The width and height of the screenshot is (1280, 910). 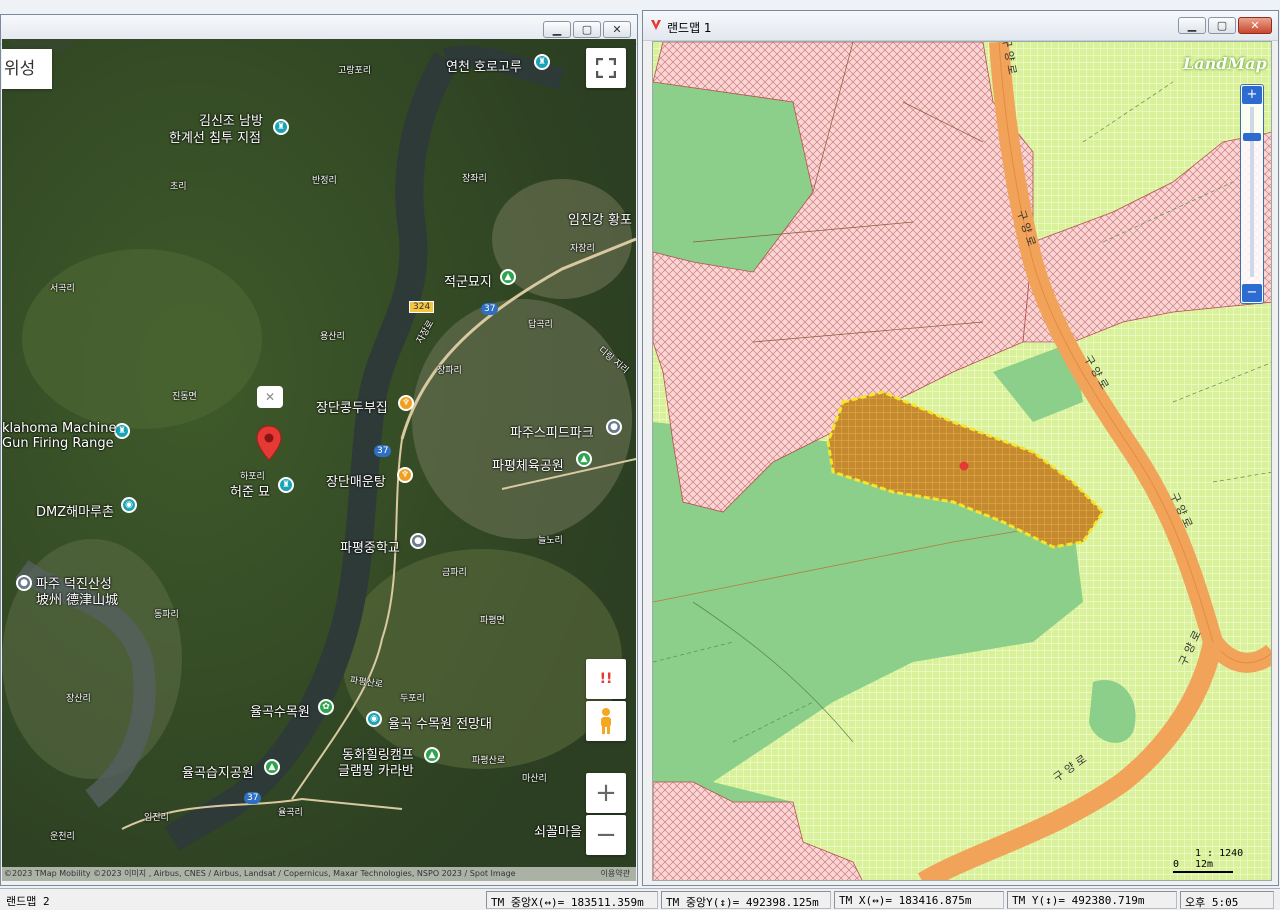 I want to click on map-pin-icon, so click(x=269, y=443).